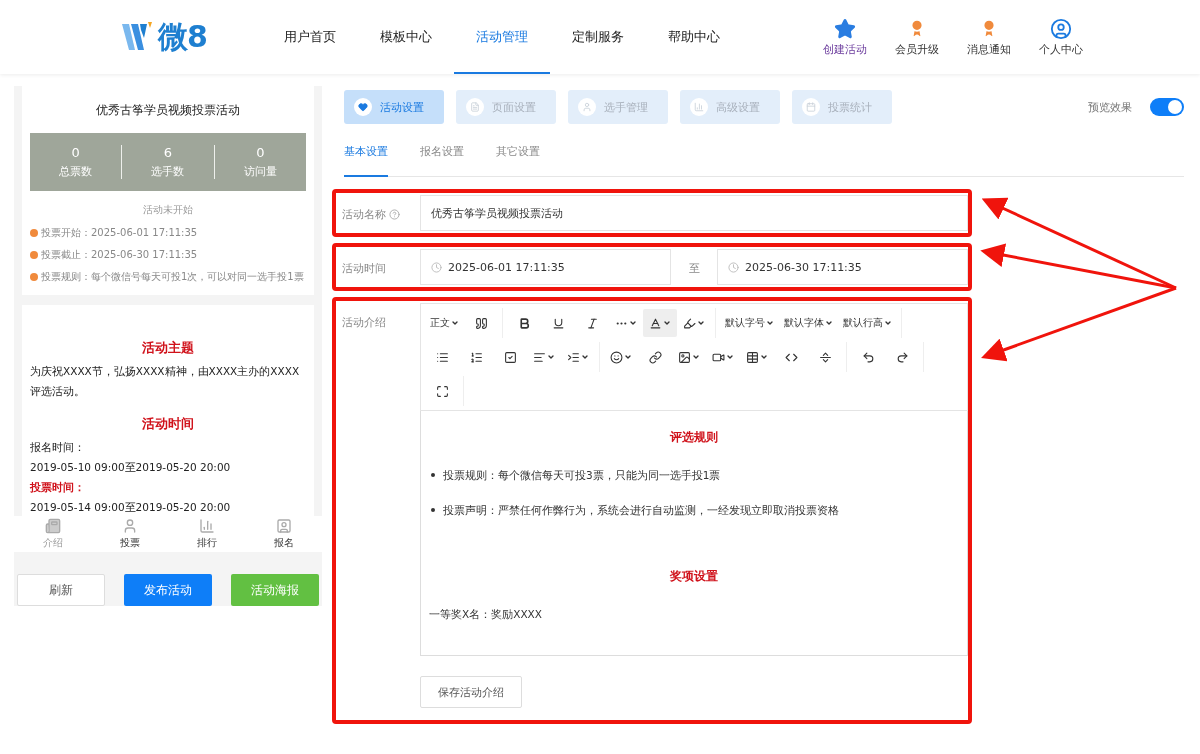 The image size is (1200, 754). Describe the element at coordinates (168, 210) in the screenshot. I see `status-text: 活动未开始` at that location.